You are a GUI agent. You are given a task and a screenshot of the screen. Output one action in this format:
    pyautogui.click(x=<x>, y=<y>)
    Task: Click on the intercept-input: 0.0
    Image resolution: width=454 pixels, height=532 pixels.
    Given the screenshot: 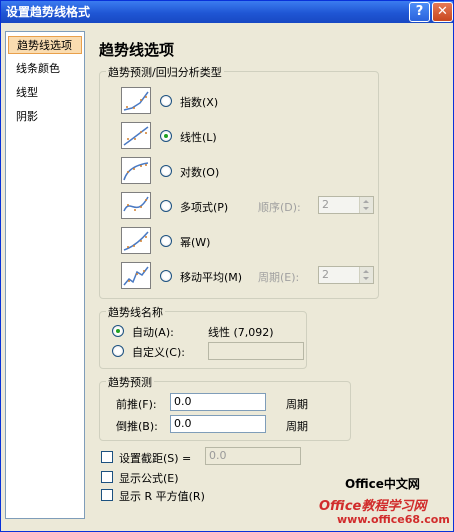 What is the action you would take?
    pyautogui.click(x=253, y=456)
    